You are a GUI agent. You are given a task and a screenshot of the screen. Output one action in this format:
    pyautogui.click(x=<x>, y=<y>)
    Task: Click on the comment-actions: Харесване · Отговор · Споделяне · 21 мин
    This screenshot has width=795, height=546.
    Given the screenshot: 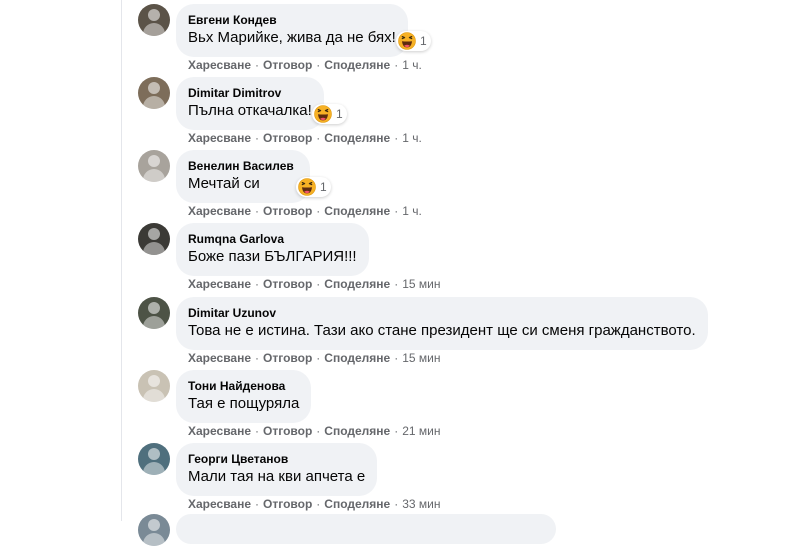 What is the action you would take?
    pyautogui.click(x=314, y=431)
    